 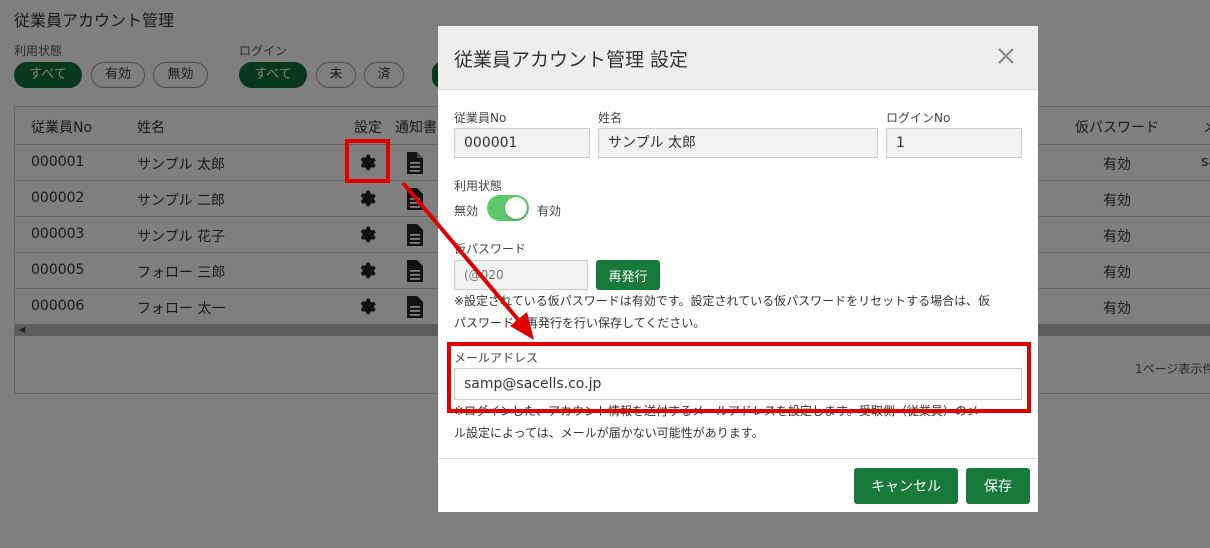 What do you see at coordinates (571, 60) in the screenshot?
I see `modal-title: 従業員アカウント管理 設定` at bounding box center [571, 60].